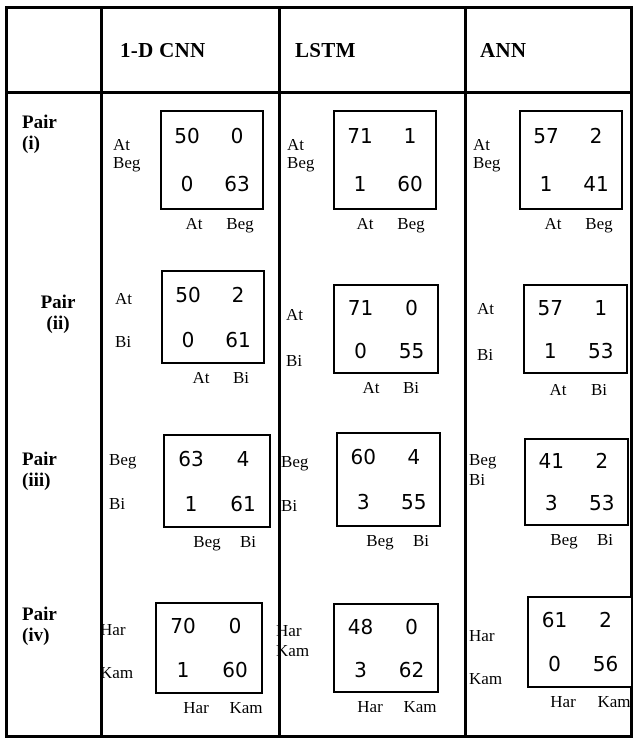 Image resolution: width=640 pixels, height=745 pixels. I want to click on confusion-matrix-pair-ii-ann: At Bi 57 1 1 53 At Bi, so click(552, 341).